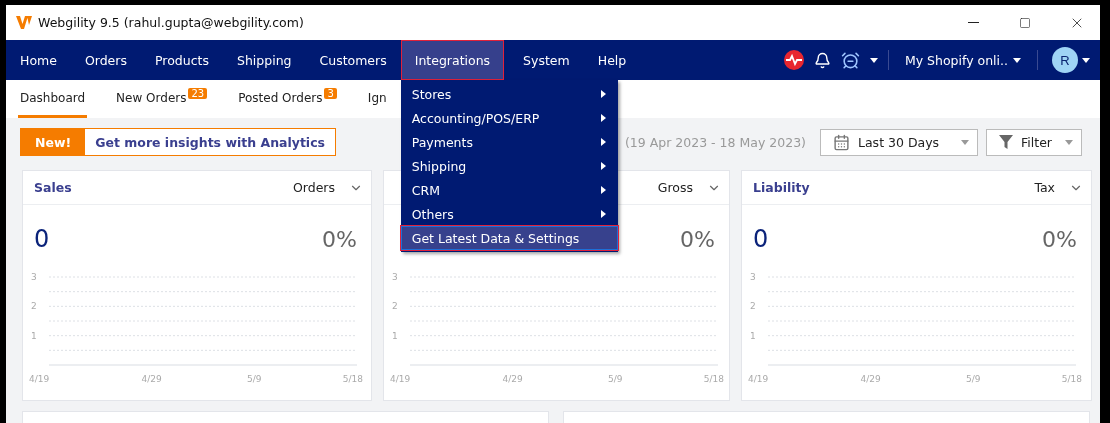 The height and width of the screenshot is (423, 1110). I want to click on nav-item: System, so click(546, 60).